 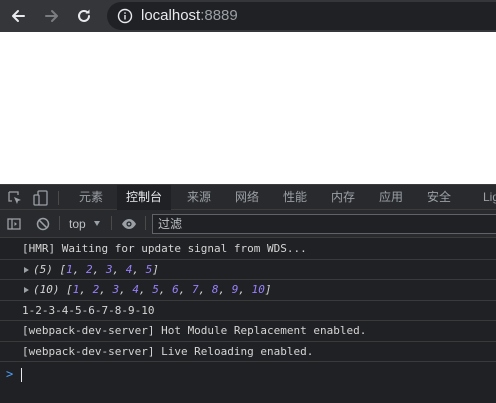 I want to click on back-button, so click(x=18, y=16).